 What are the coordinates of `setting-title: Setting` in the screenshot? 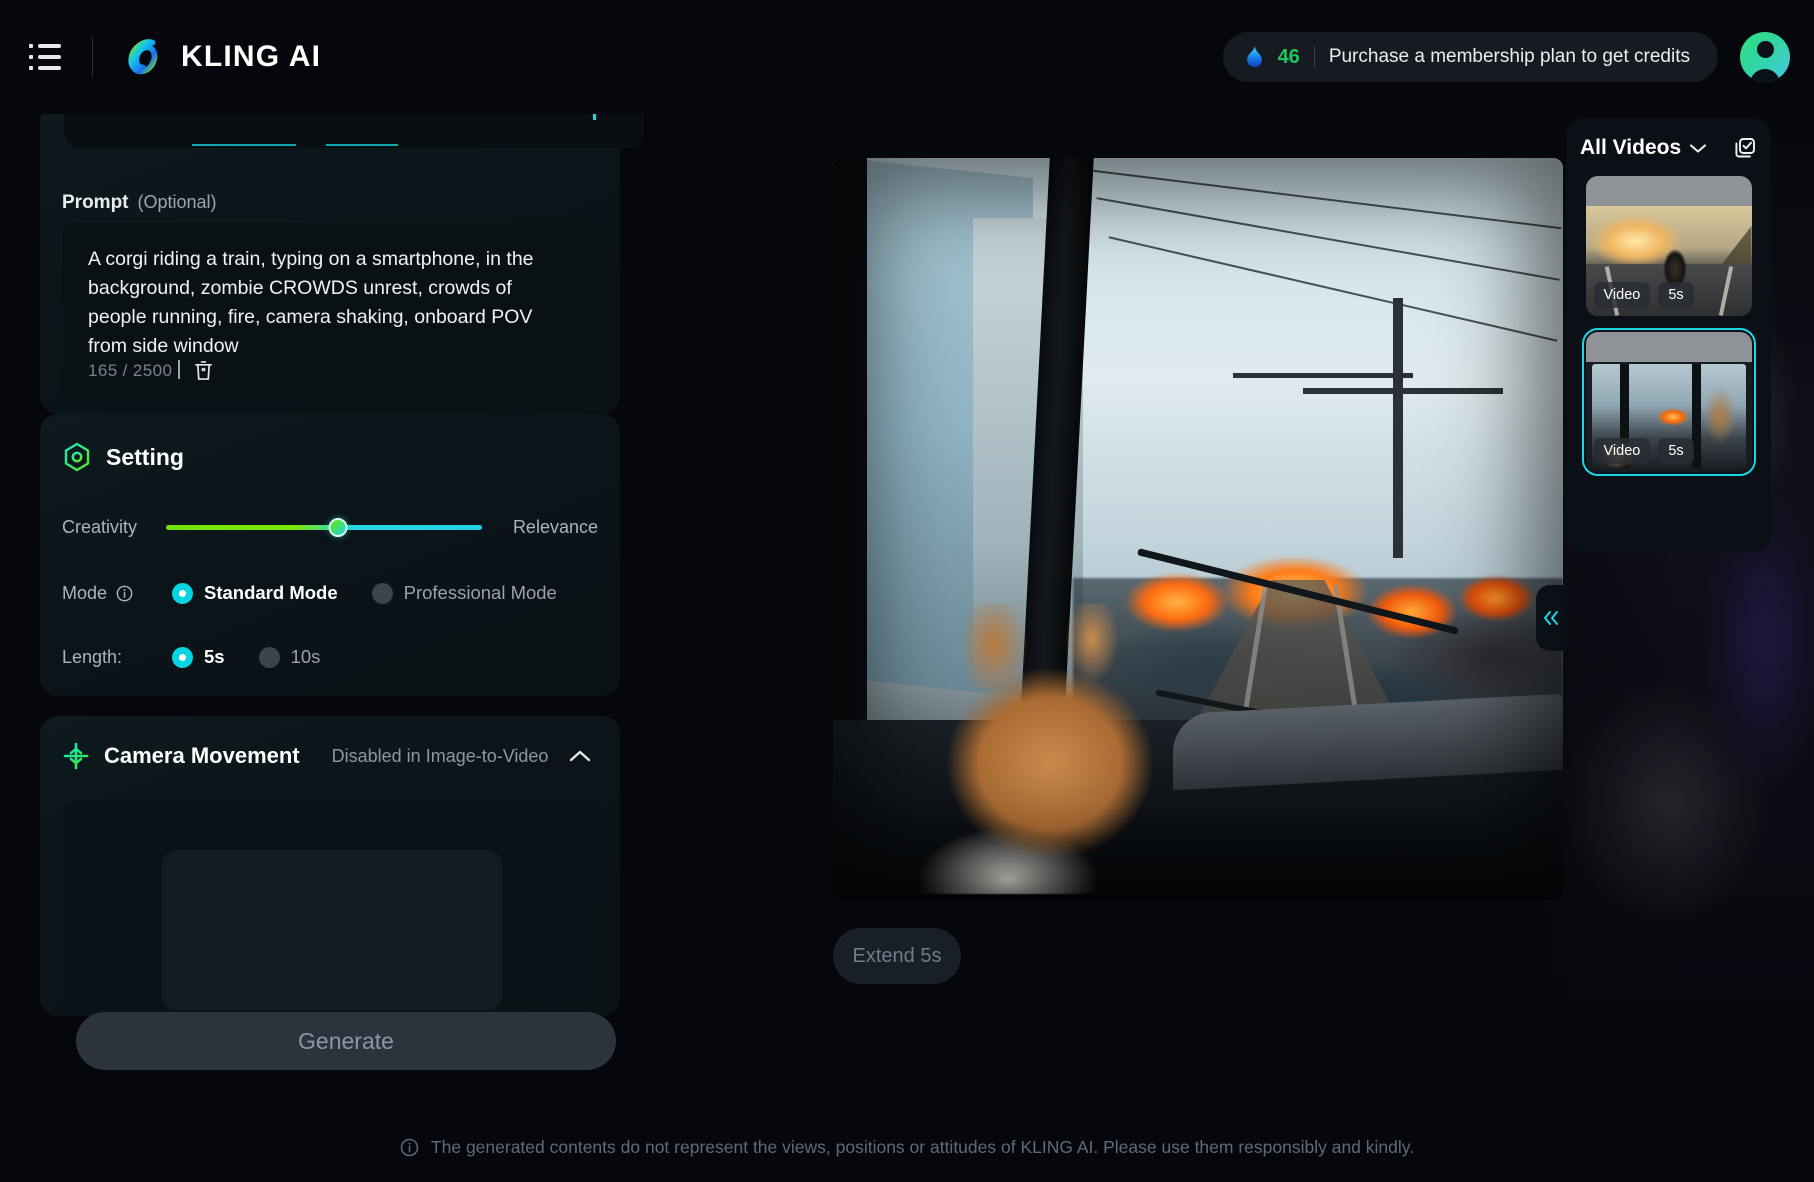 It's located at (145, 456).